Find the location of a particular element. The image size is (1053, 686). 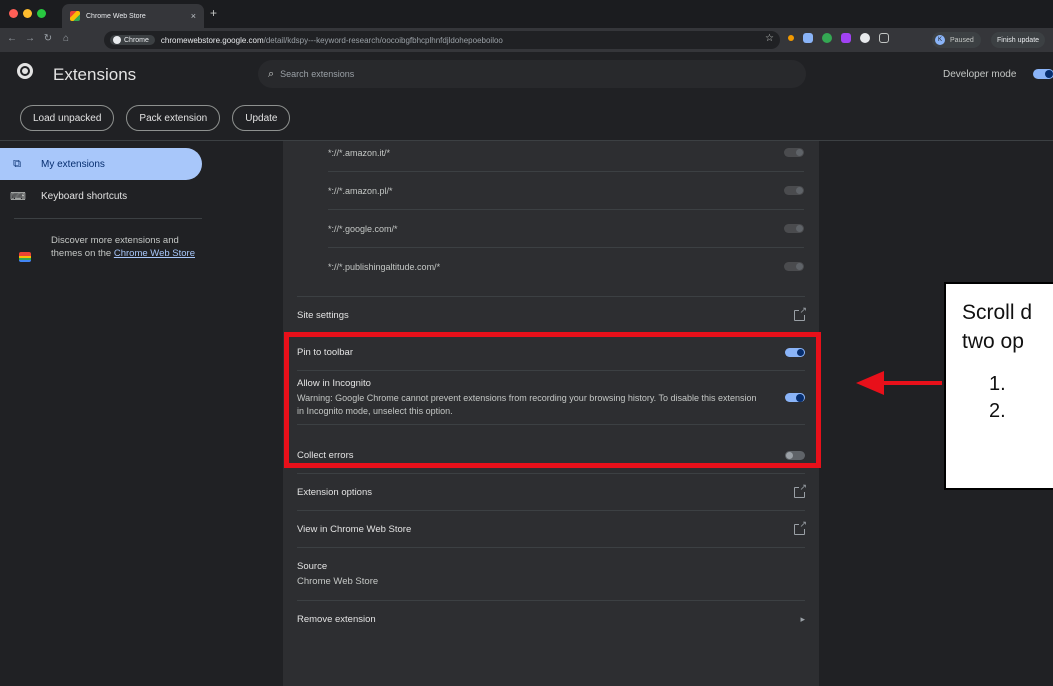

extension-options-label: Extension options is located at coordinates (334, 492).